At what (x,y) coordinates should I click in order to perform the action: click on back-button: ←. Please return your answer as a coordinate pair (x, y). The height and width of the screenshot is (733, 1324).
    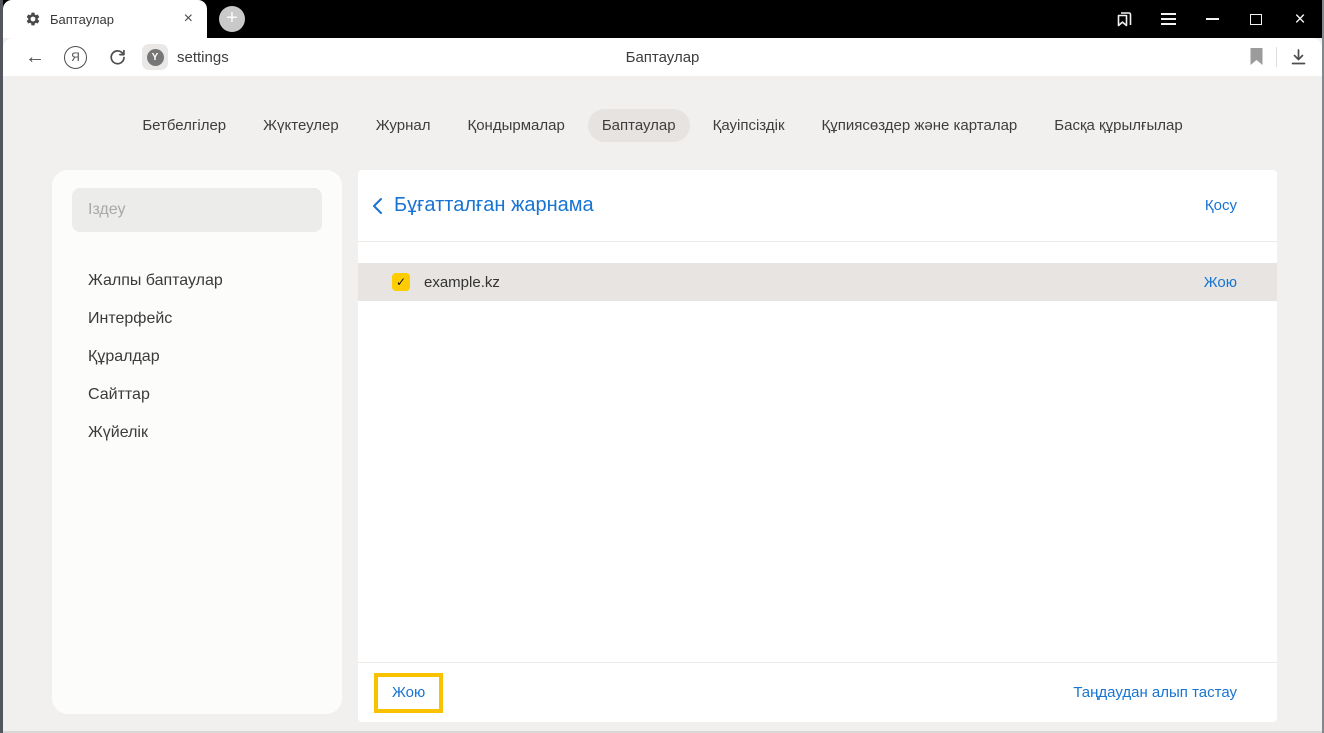
    Looking at the image, I should click on (35, 57).